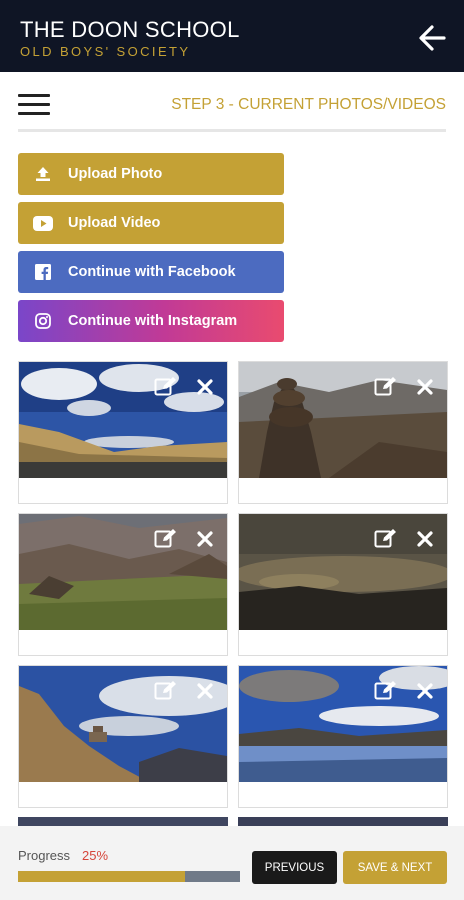 Image resolution: width=464 pixels, height=900 pixels. What do you see at coordinates (232, 863) in the screenshot?
I see `footer-bar: Progress 25% PREVIOUS SAVE & NEXT` at bounding box center [232, 863].